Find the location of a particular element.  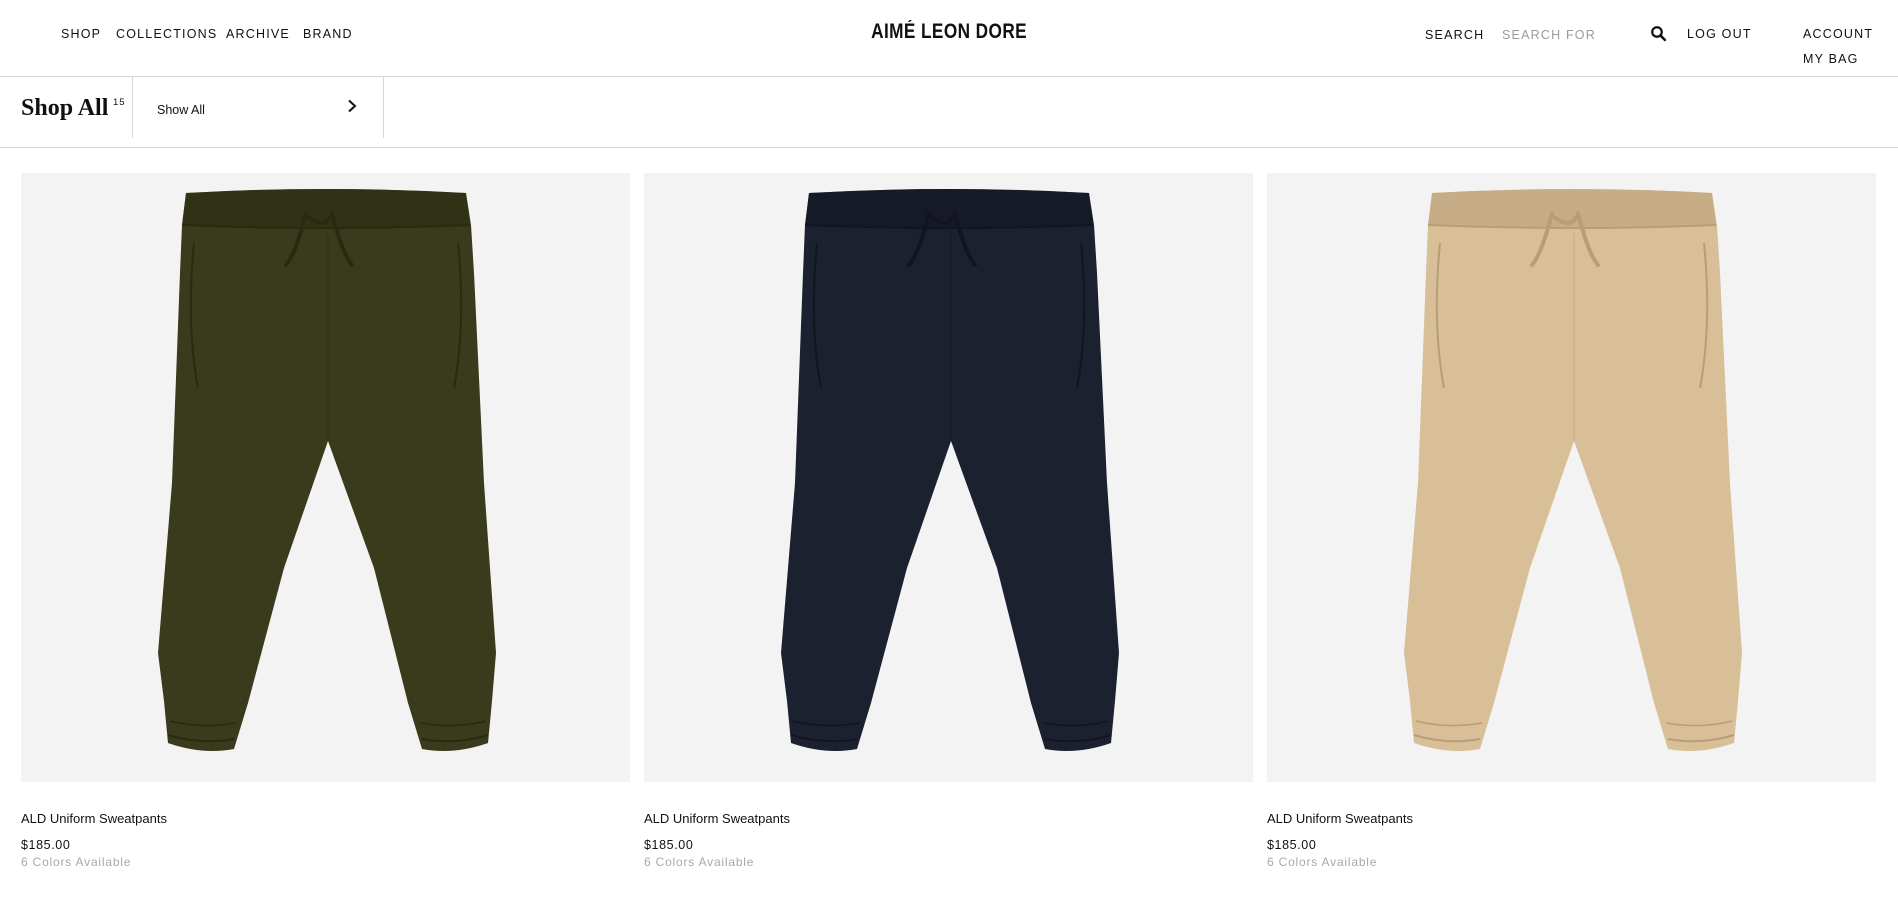

account-link: ACCOUNT is located at coordinates (1838, 34).